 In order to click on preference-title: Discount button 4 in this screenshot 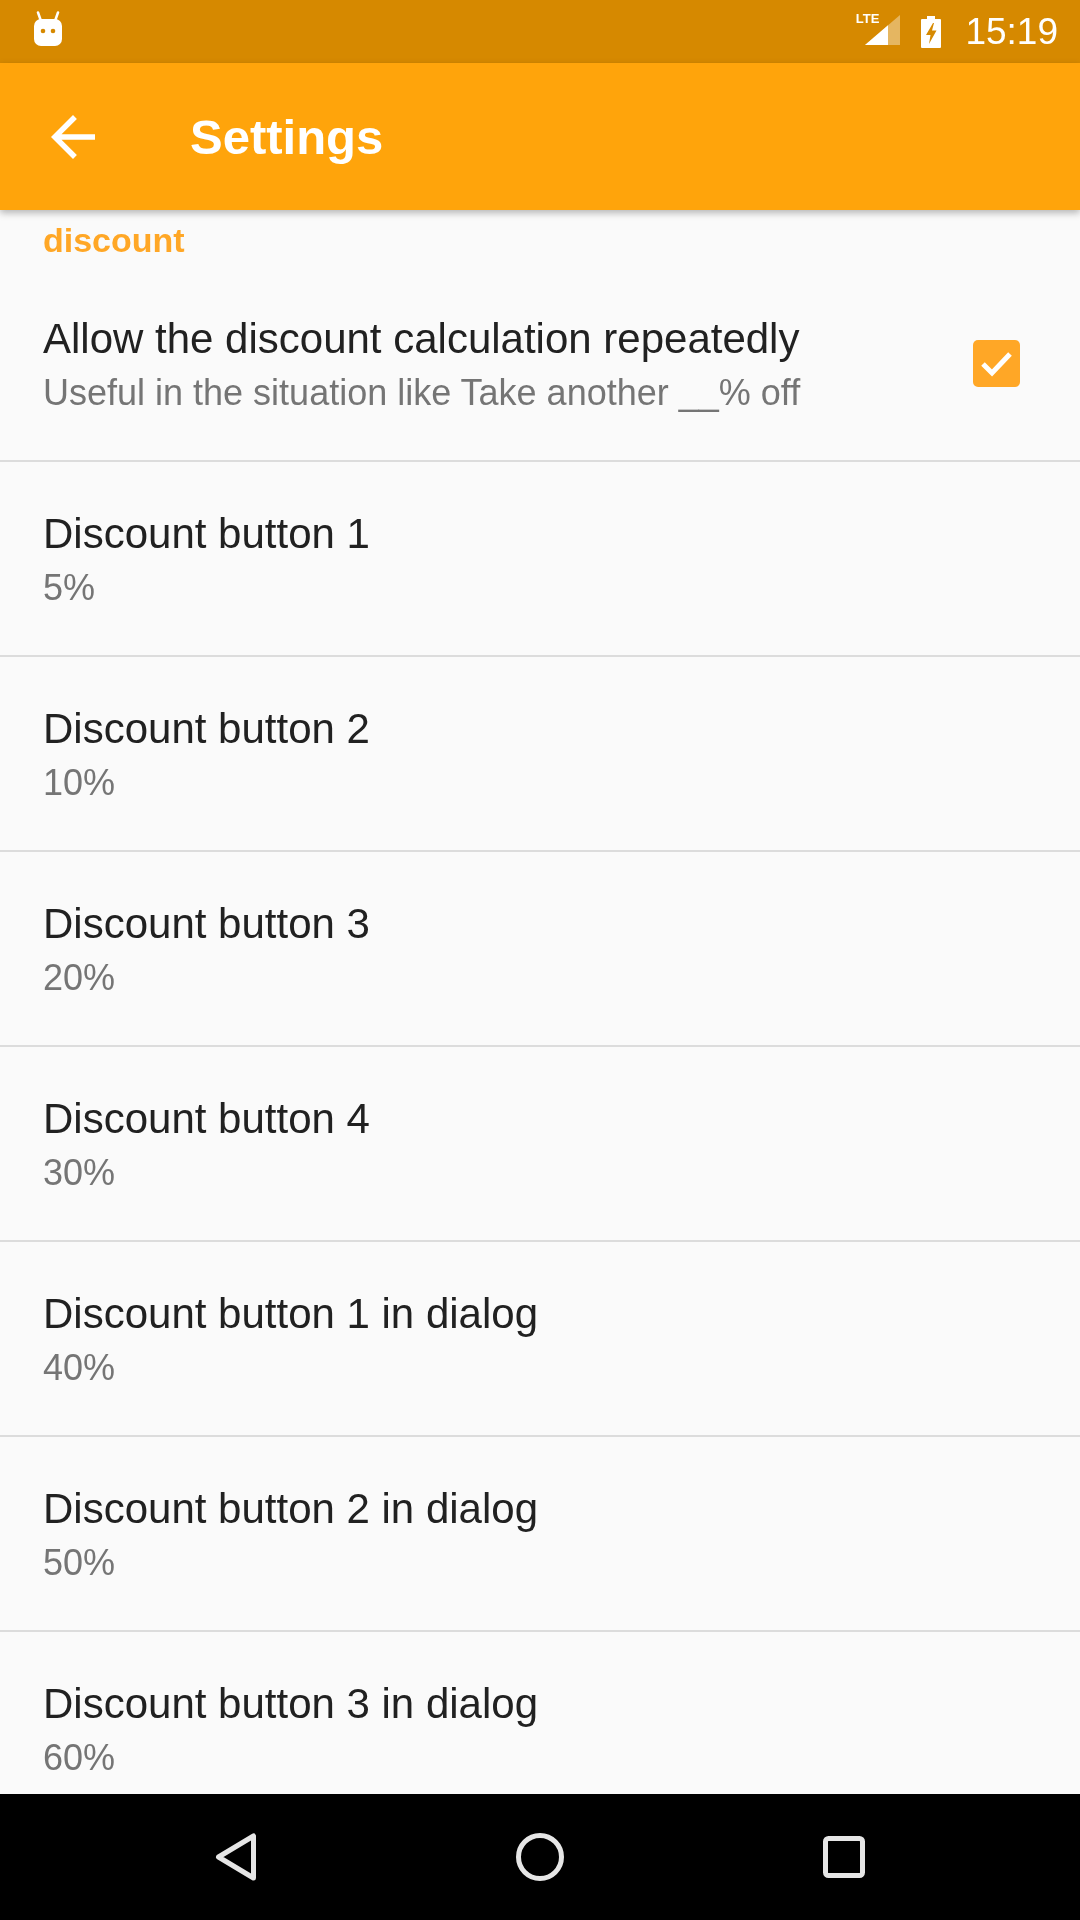, I will do `click(207, 1119)`.